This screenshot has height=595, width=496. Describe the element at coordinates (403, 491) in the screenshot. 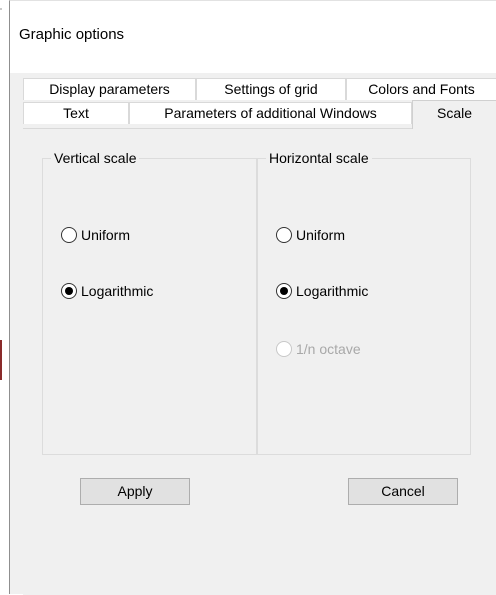

I see `cancel-button: Cancel` at that location.